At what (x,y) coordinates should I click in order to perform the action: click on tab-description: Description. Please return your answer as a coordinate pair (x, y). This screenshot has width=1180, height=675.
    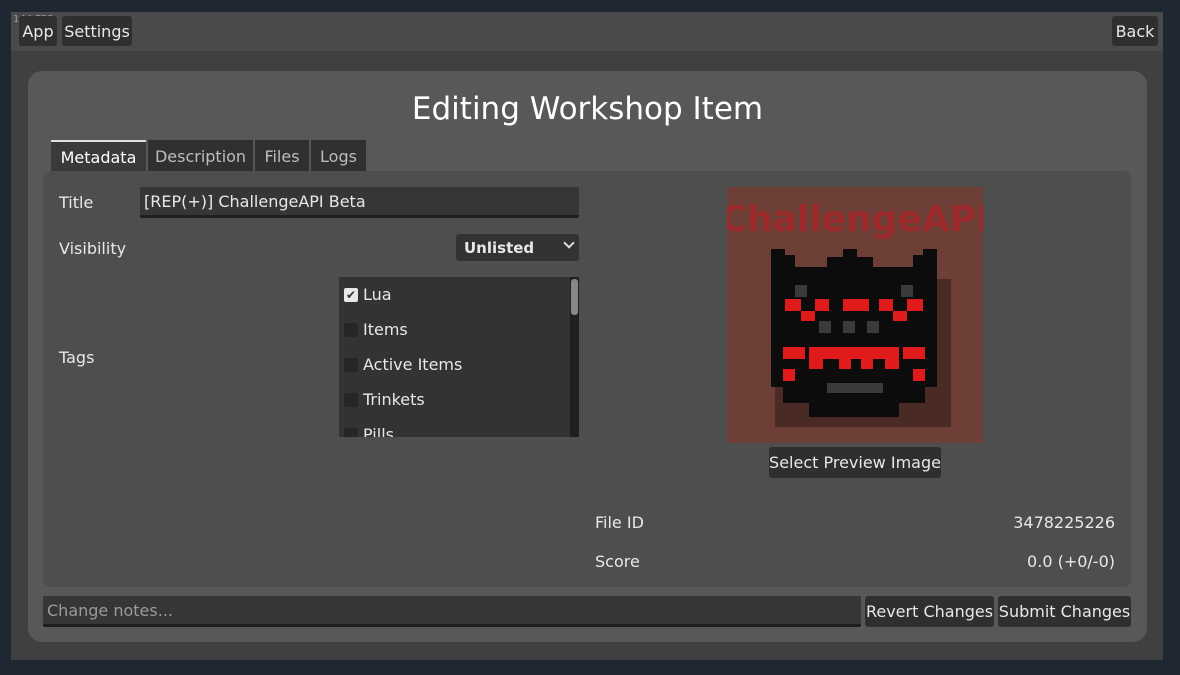
    Looking at the image, I should click on (200, 156).